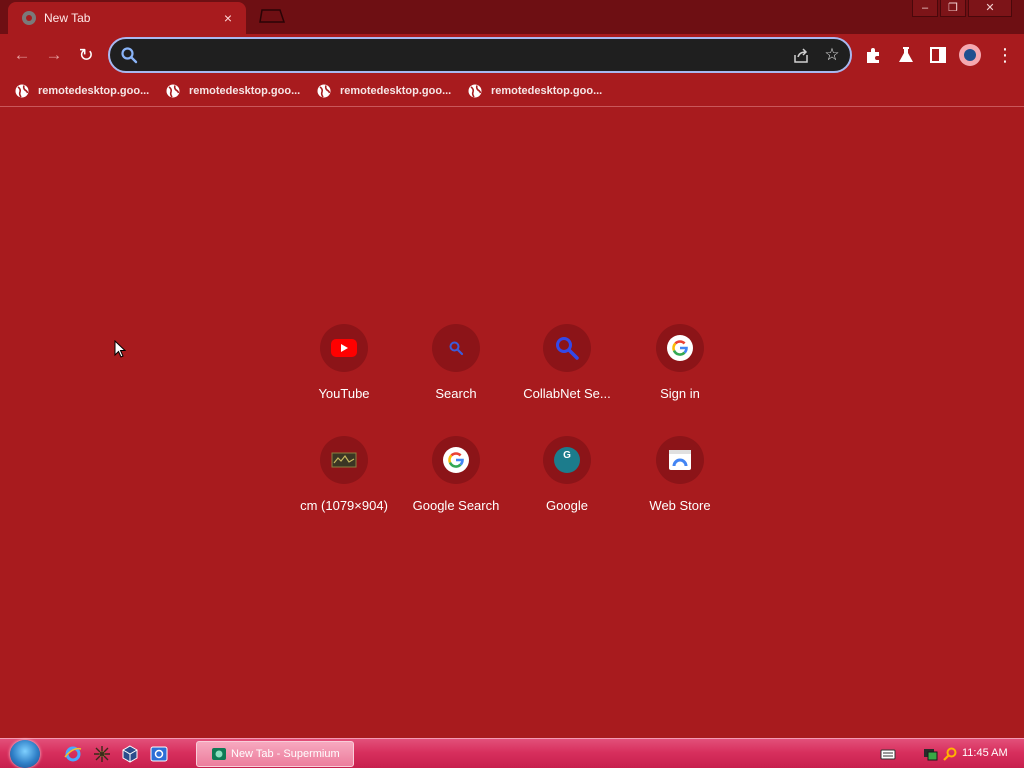  Describe the element at coordinates (456, 393) in the screenshot. I see `shortcut-label: Search` at that location.